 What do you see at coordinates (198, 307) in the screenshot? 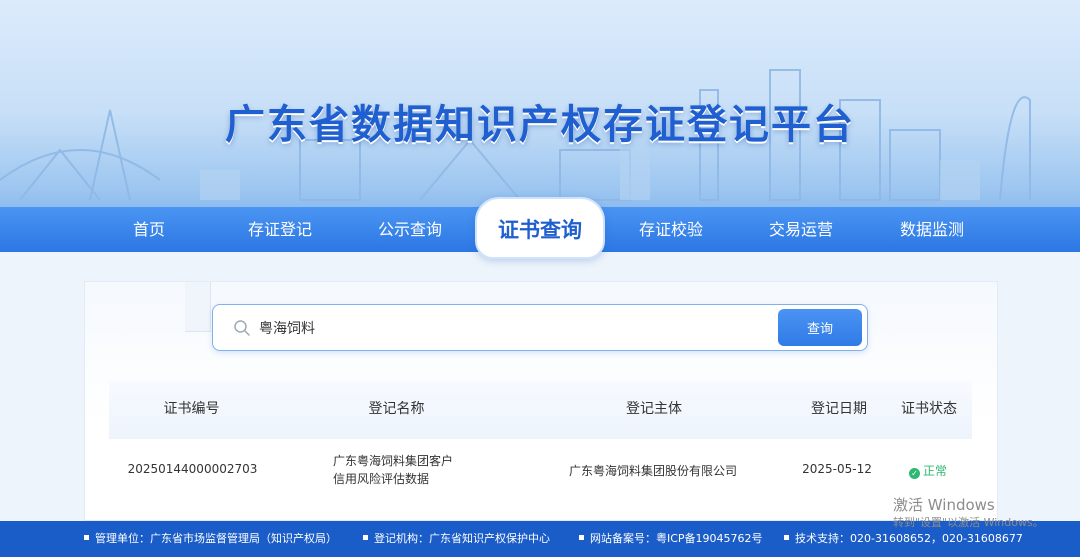
I see `panel-tab-decoration` at bounding box center [198, 307].